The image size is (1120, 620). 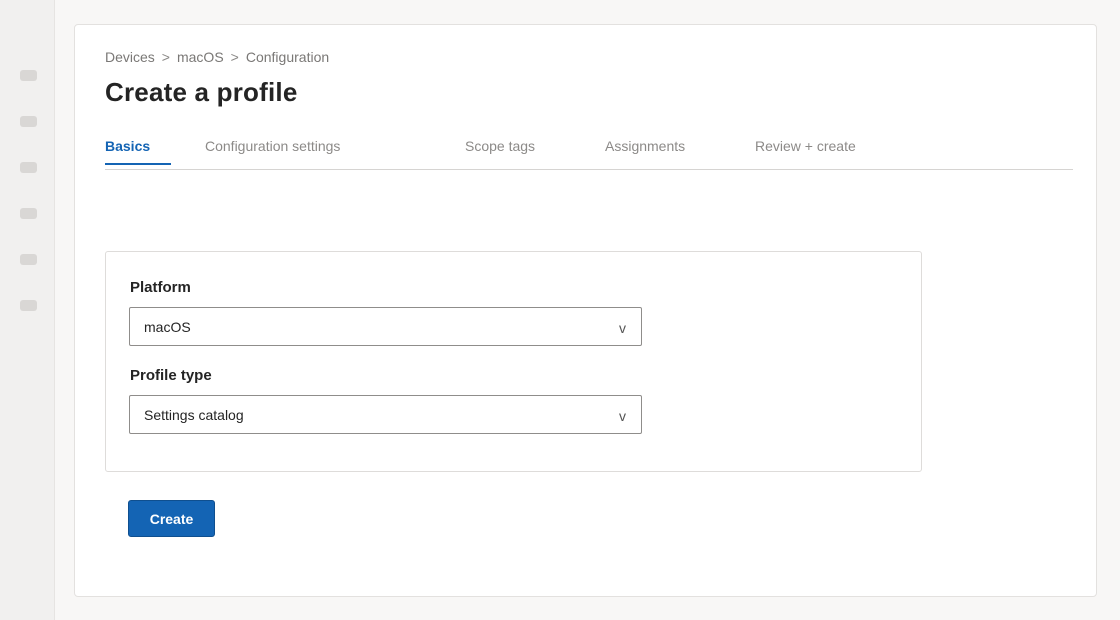 I want to click on active-tab-indicator, so click(x=138, y=164).